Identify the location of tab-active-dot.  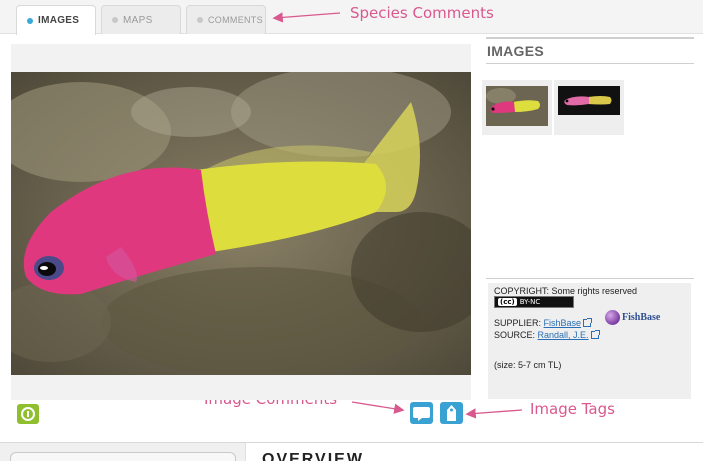
(30, 20).